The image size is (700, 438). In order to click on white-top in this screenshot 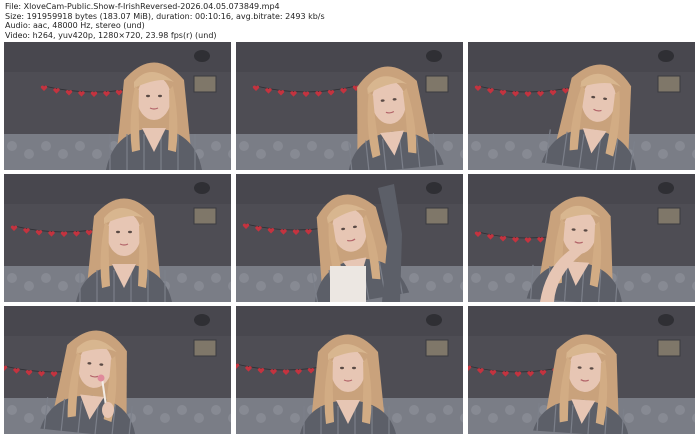, I will do `click(348, 284)`.